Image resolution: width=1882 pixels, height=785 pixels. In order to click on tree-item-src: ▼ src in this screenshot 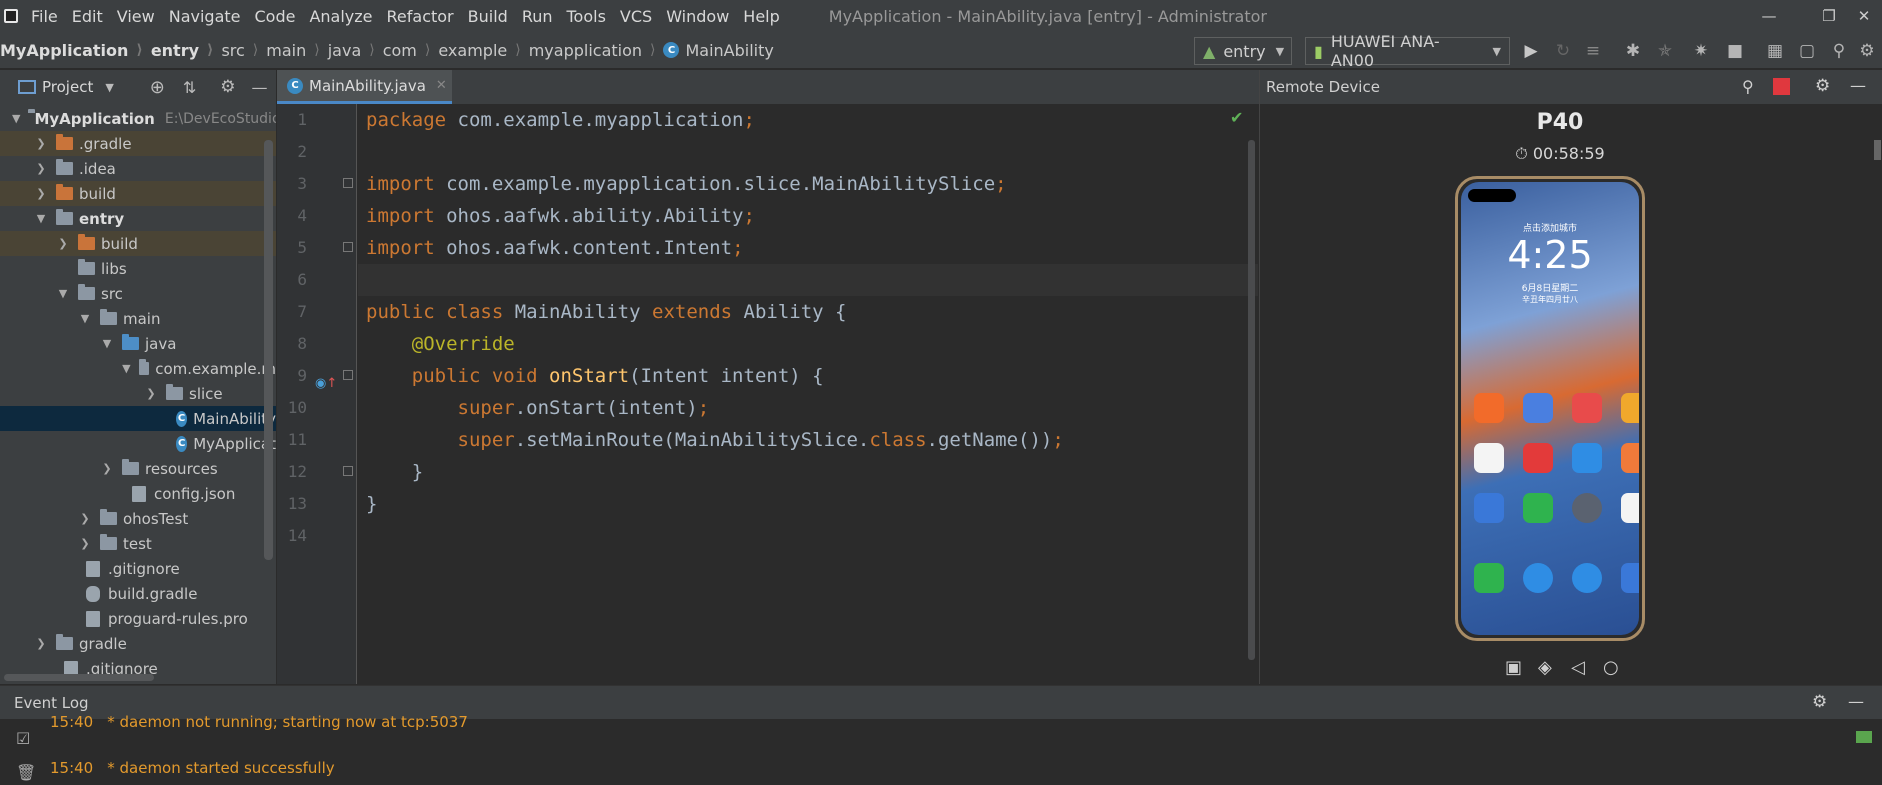, I will do `click(138, 293)`.